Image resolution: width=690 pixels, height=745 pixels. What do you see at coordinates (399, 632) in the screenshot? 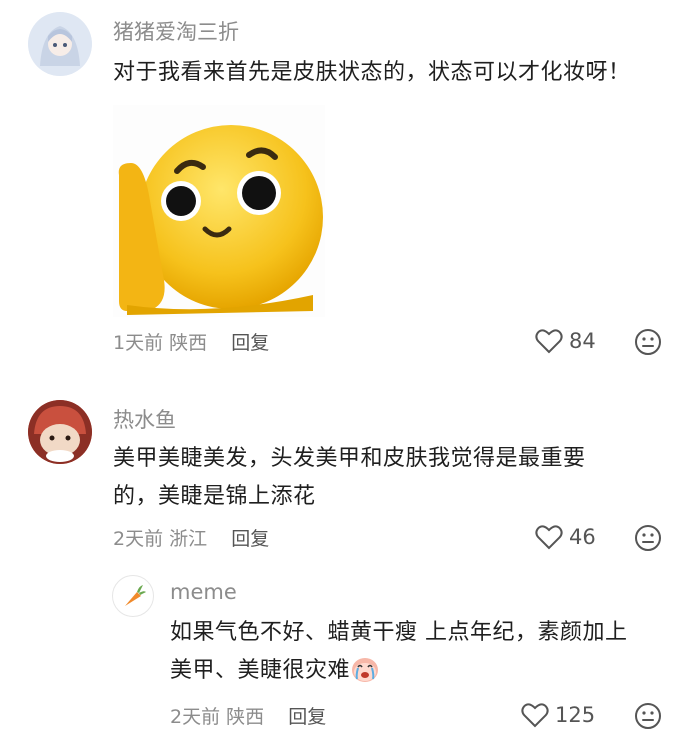
I see `reply-text-line: 如果气色不好、蜡黄干瘦 上点年纪，素颜加上` at bounding box center [399, 632].